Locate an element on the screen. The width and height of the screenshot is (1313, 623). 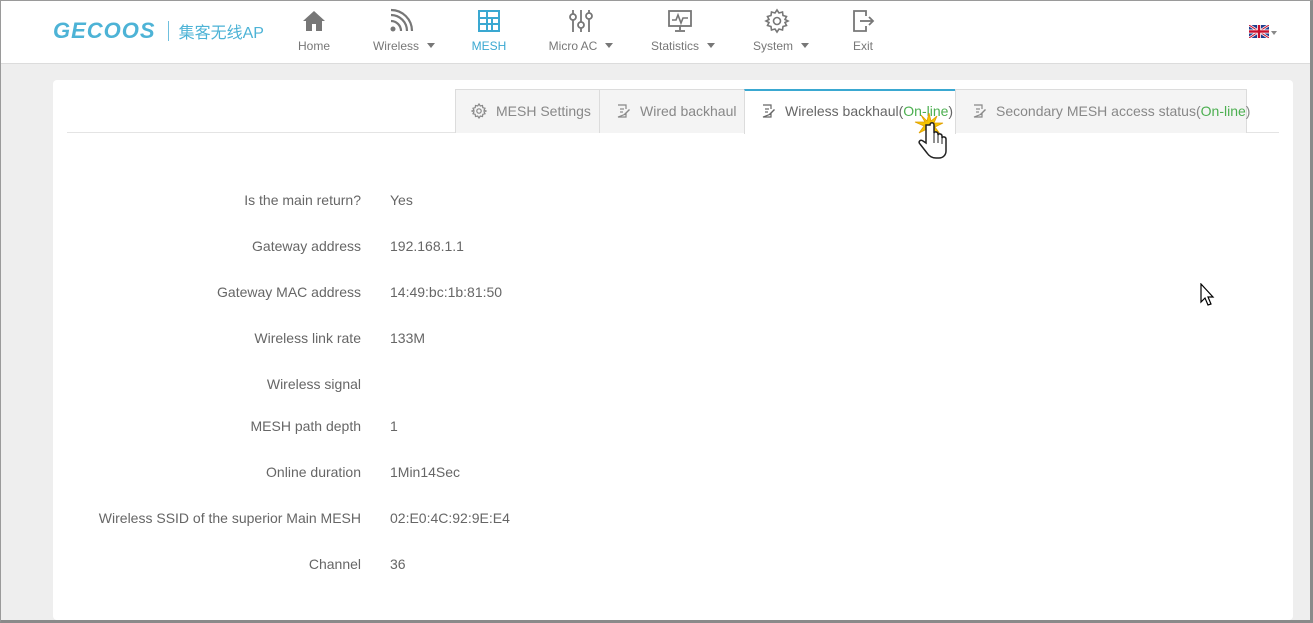
nav-wireless: Wireless is located at coordinates (404, 32).